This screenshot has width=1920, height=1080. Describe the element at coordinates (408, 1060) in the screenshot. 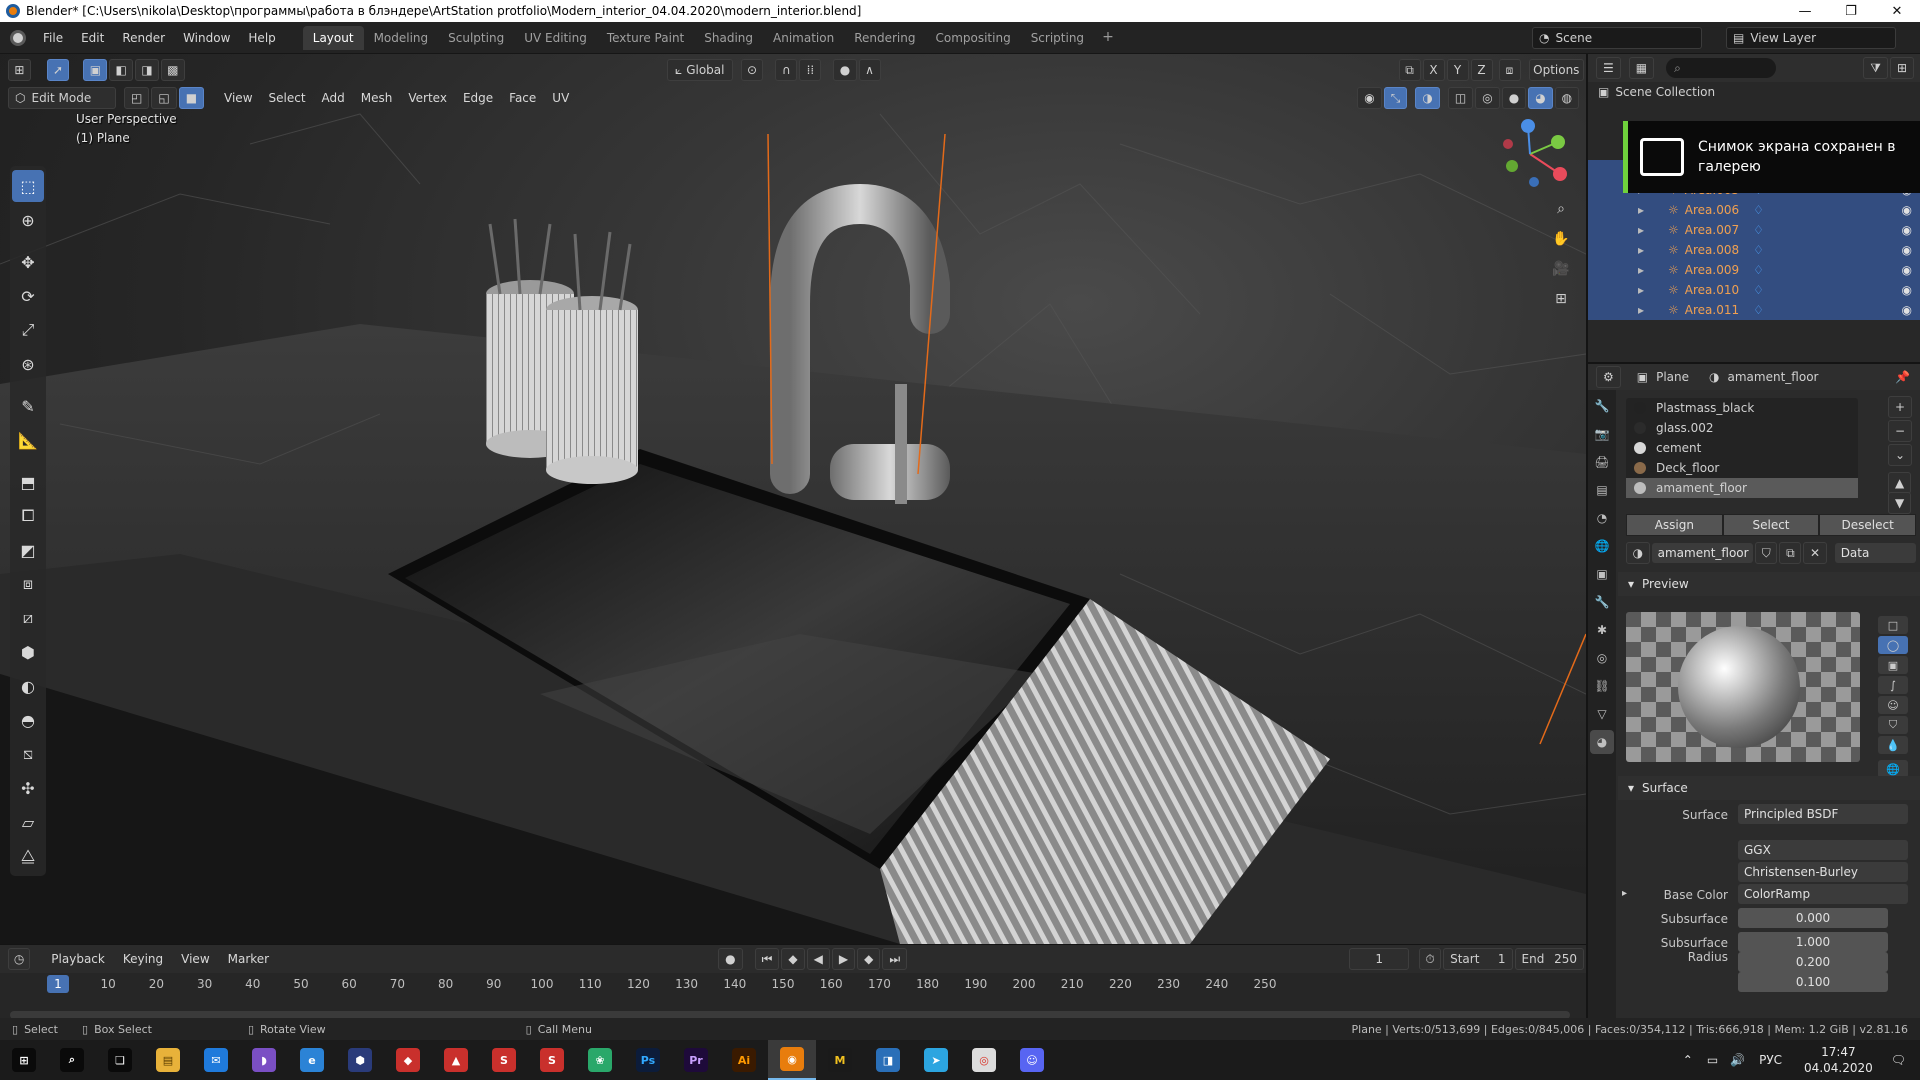

I see `taskbar-app-7: ◆` at that location.